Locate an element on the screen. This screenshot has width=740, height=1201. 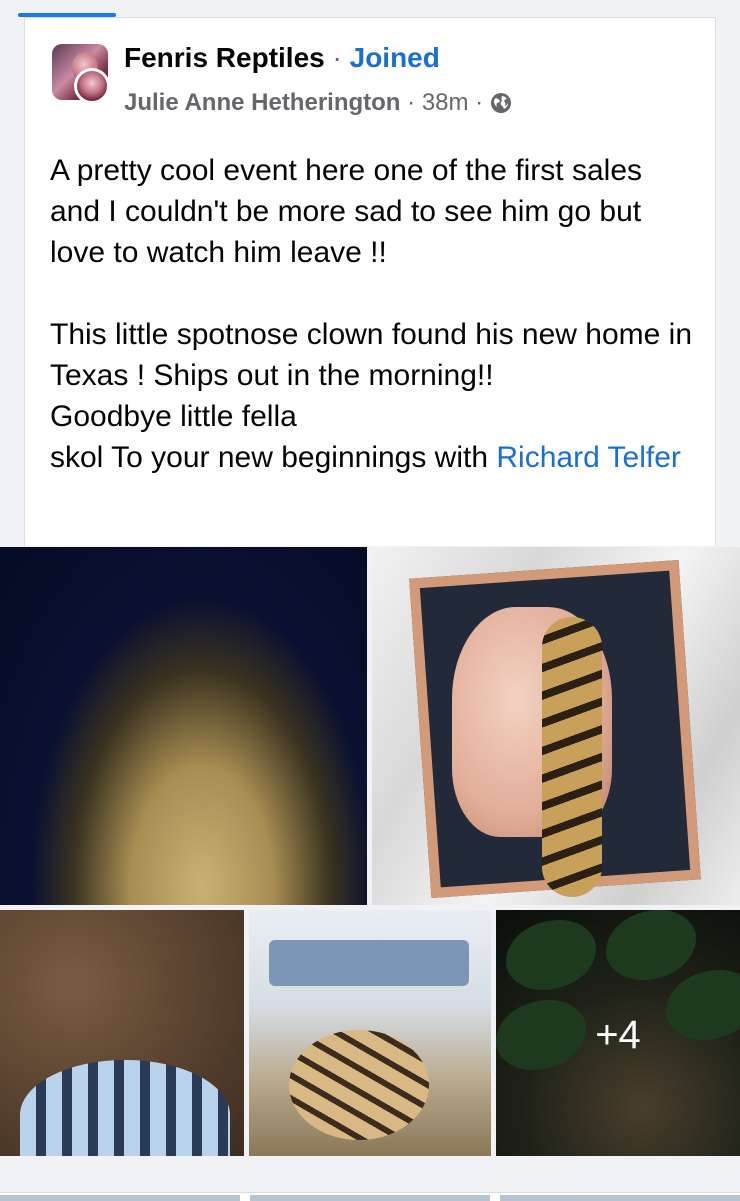
post-meta: Julie Anne Hetherington · 38m · is located at coordinates (318, 103).